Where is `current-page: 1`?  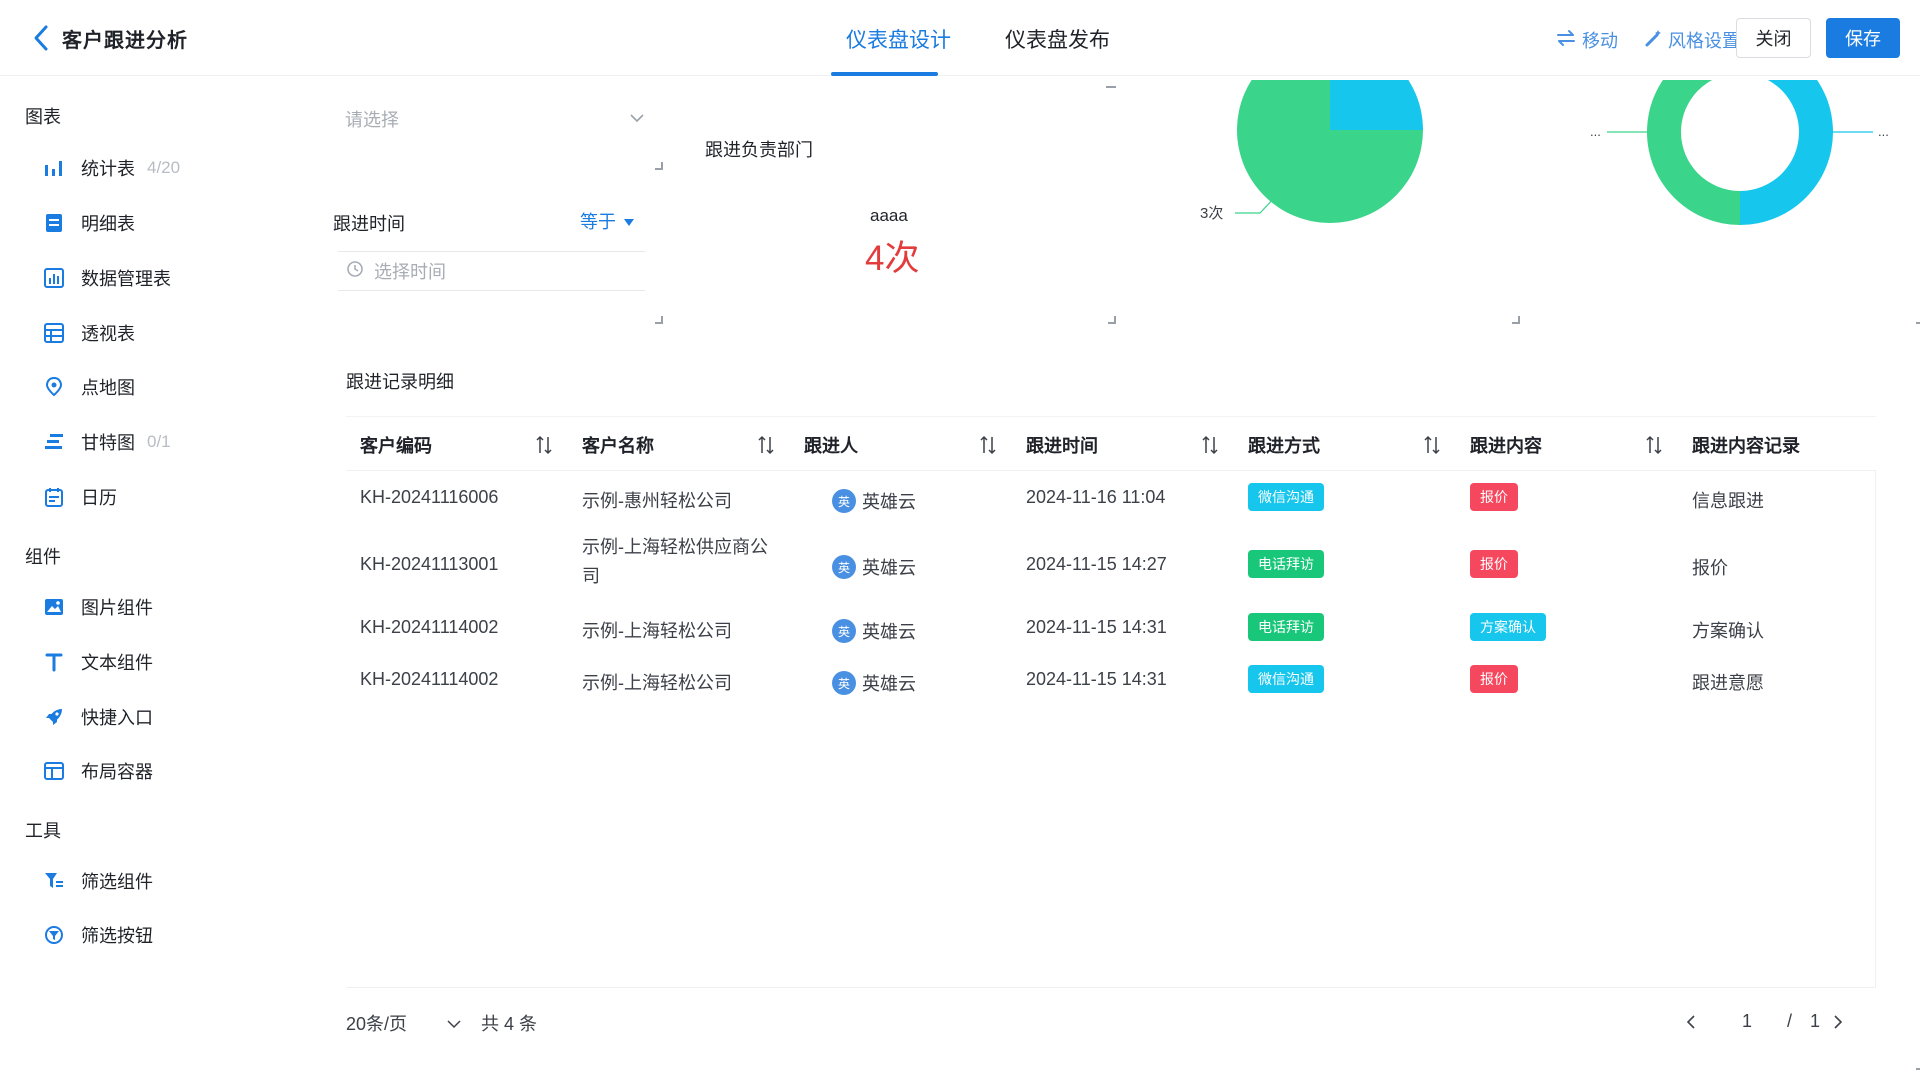 current-page: 1 is located at coordinates (1747, 1021).